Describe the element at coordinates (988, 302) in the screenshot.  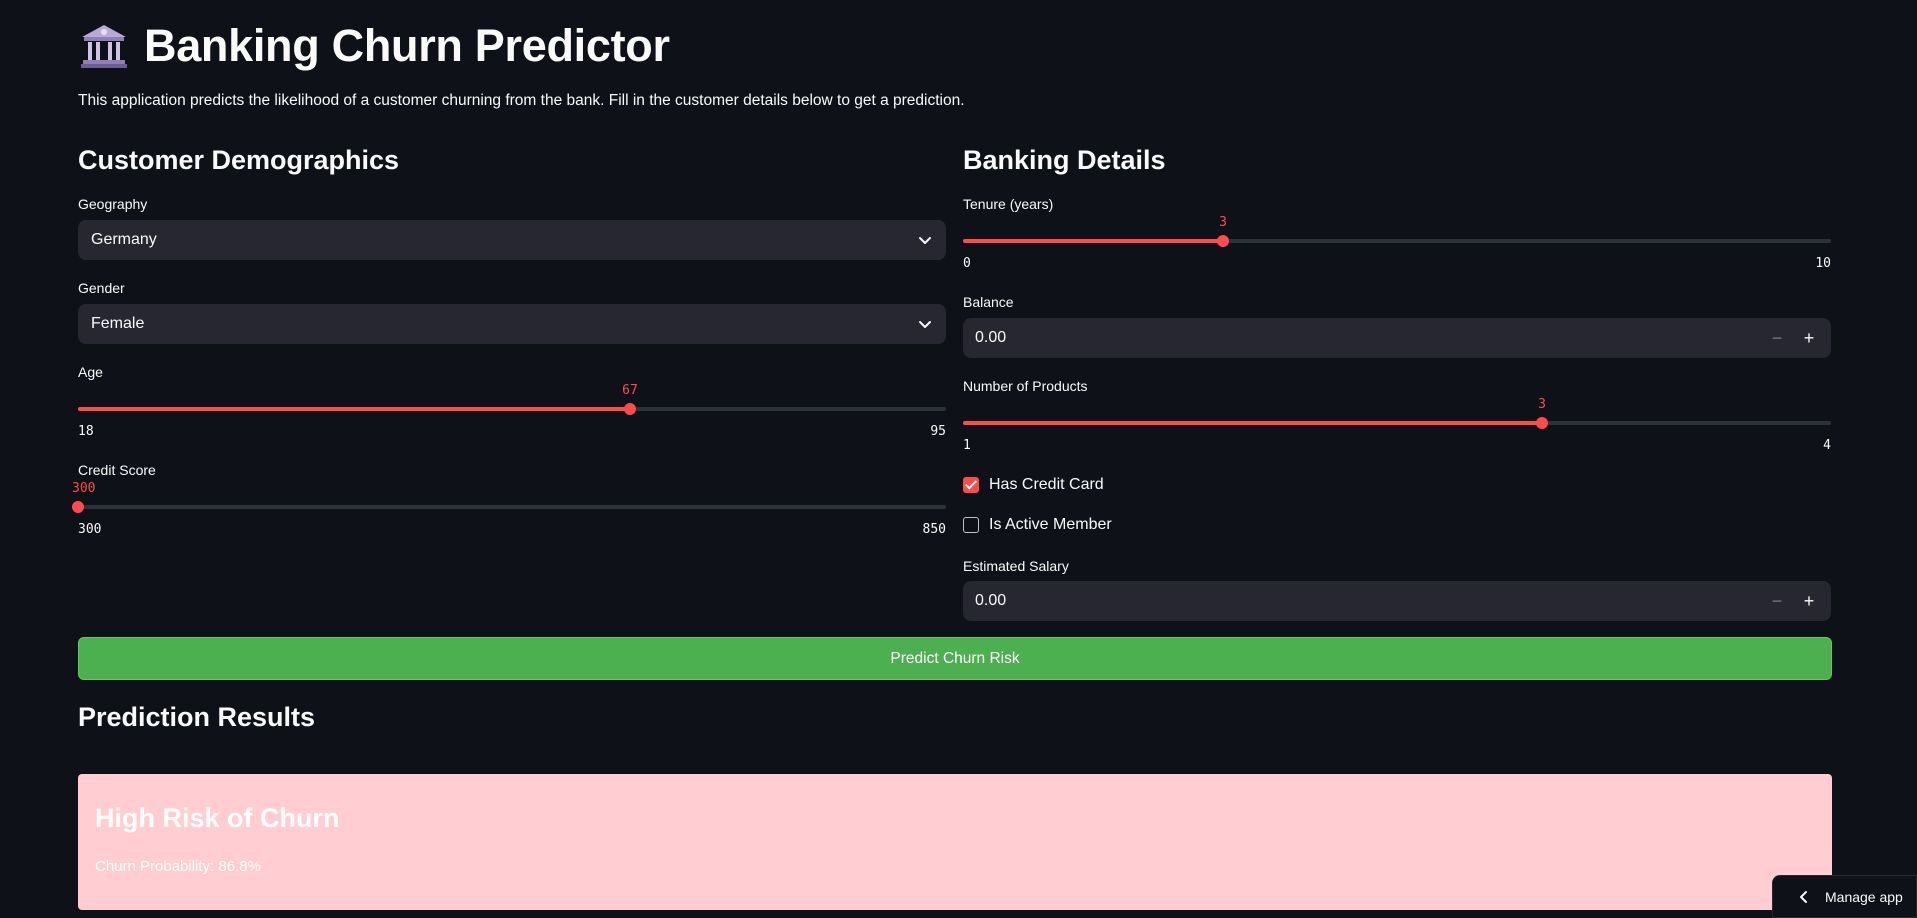
I see `balance-label: Balance` at that location.